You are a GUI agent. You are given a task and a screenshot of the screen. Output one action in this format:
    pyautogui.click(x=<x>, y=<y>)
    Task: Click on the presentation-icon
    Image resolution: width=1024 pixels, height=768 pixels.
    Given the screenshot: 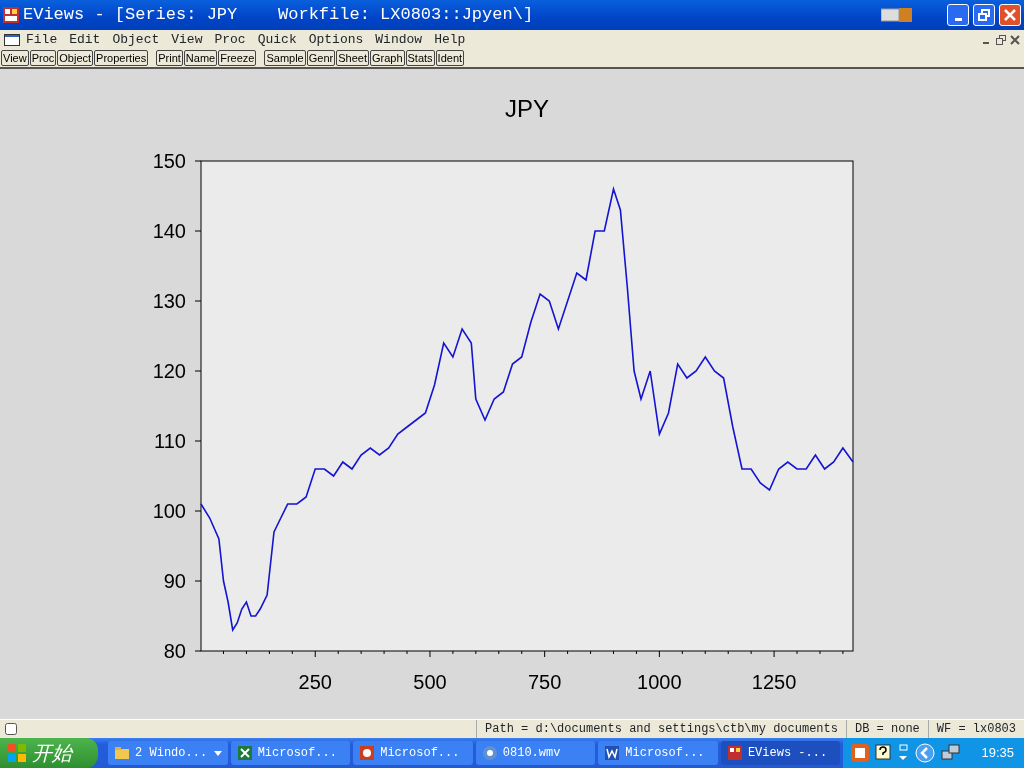 What is the action you would take?
    pyautogui.click(x=367, y=753)
    